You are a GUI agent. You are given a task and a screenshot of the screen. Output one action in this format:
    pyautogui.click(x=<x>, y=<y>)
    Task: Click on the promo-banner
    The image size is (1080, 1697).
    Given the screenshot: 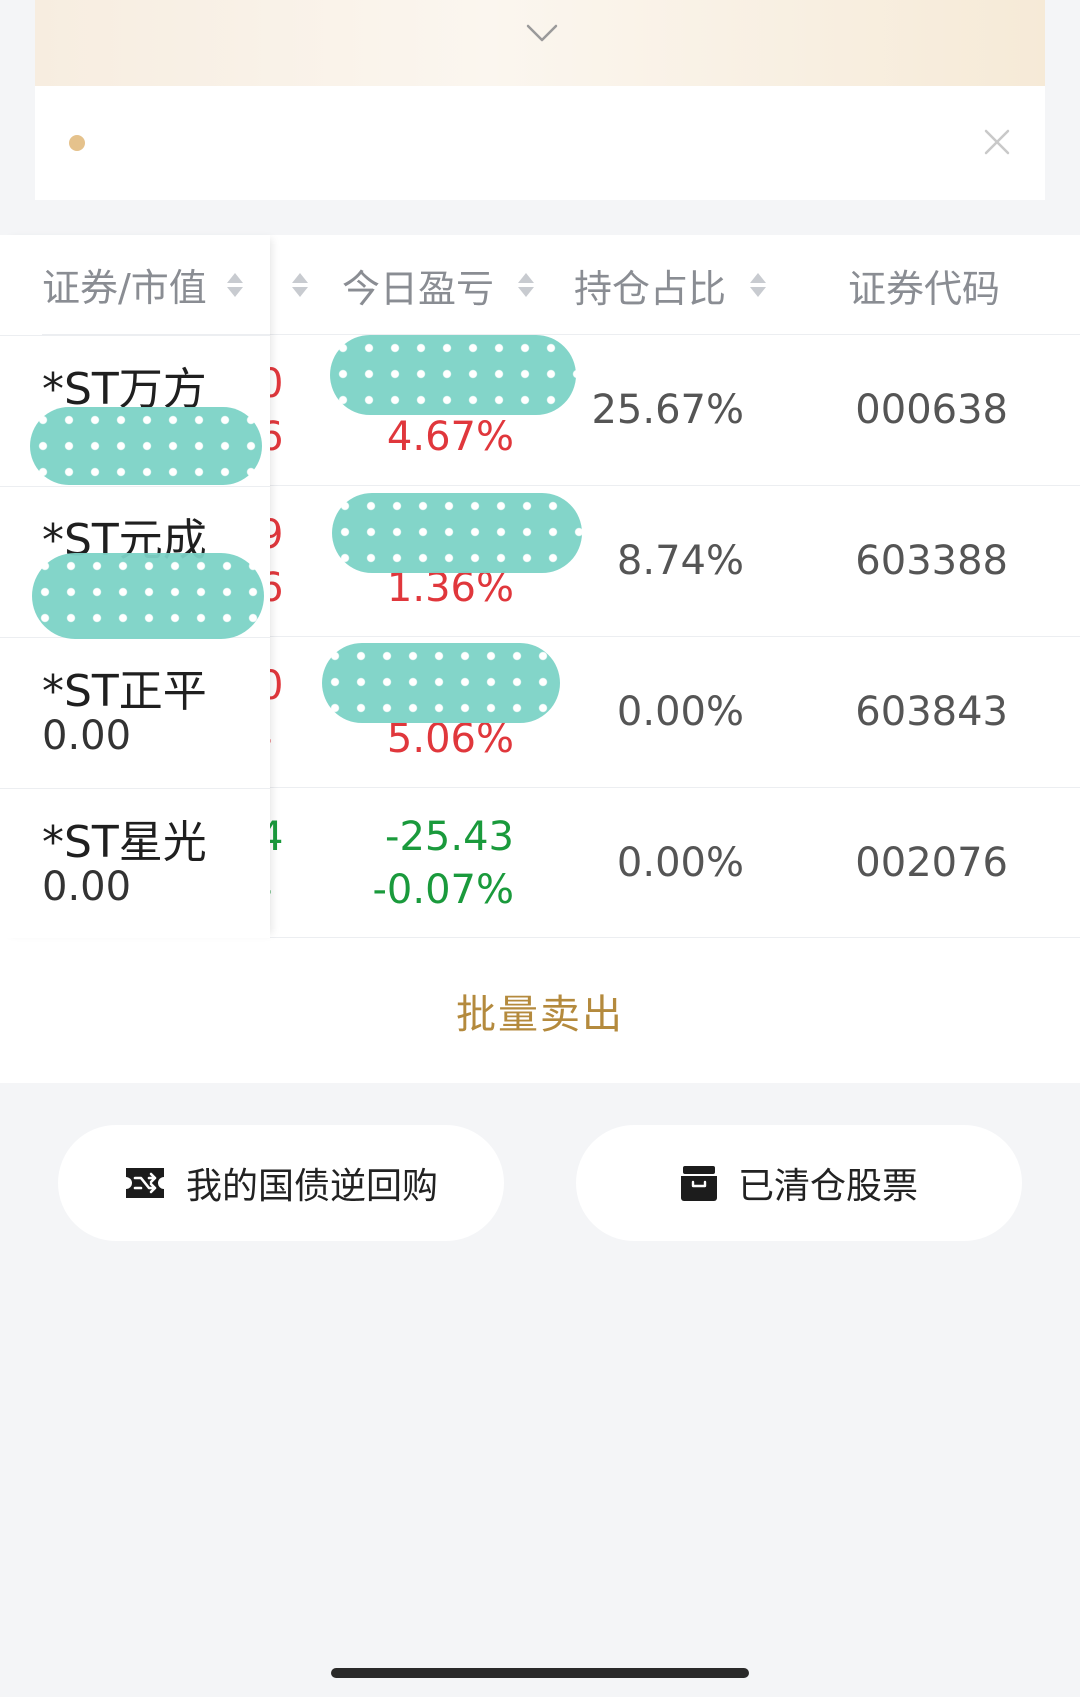 What is the action you would take?
    pyautogui.click(x=540, y=100)
    